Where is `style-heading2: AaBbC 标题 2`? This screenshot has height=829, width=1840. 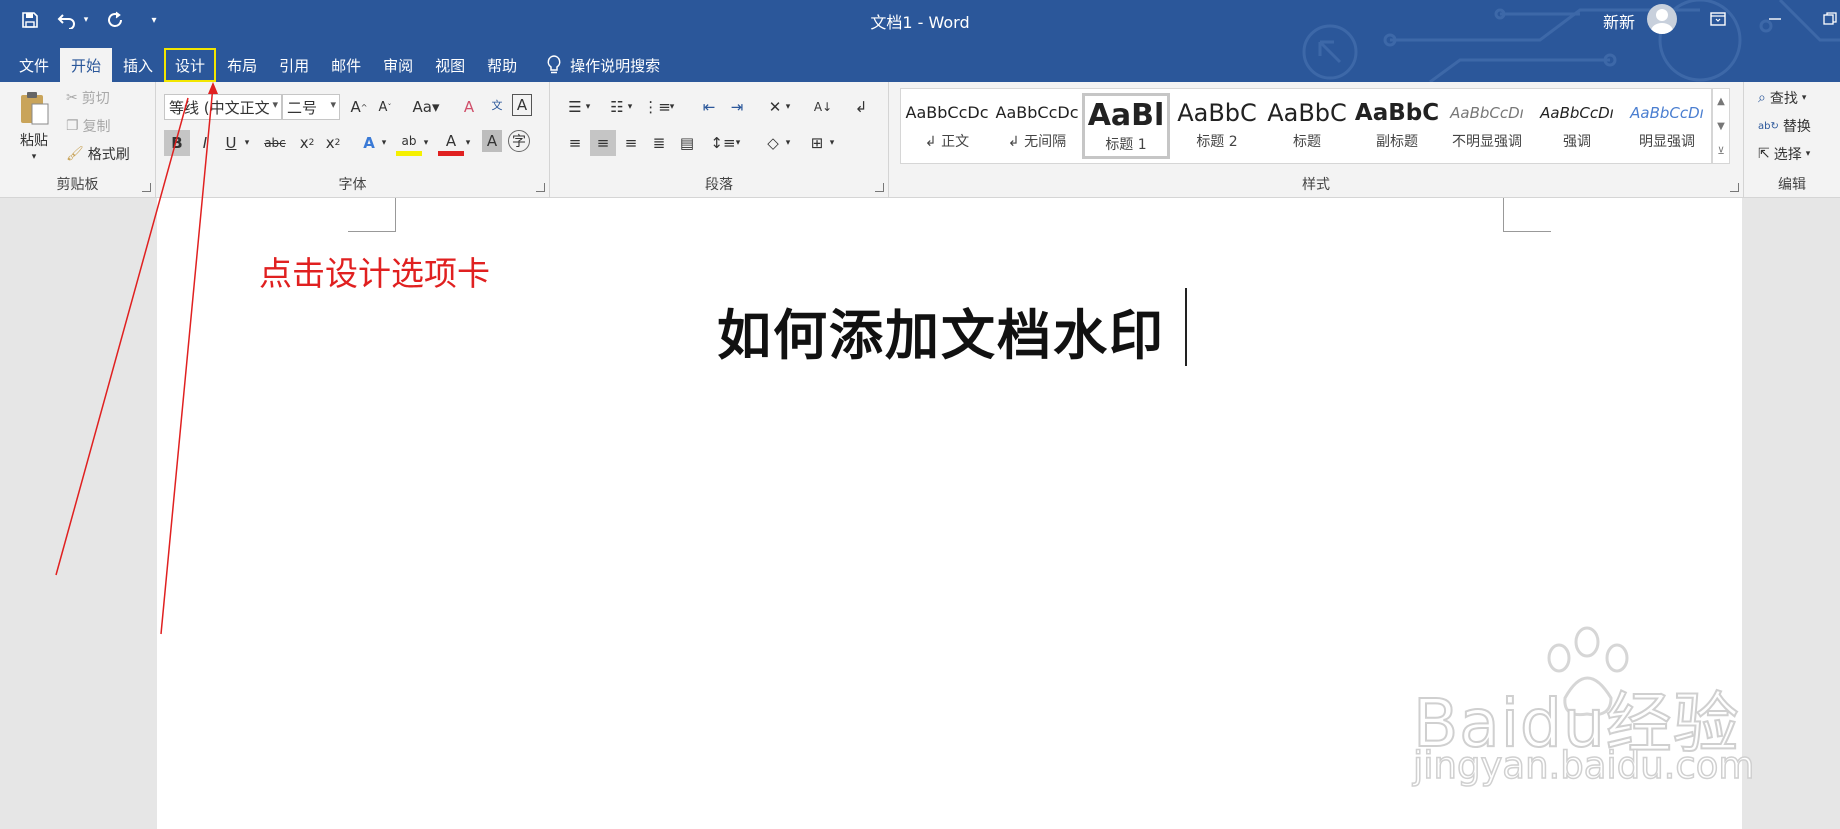 style-heading2: AaBbC 标题 2 is located at coordinates (1217, 126).